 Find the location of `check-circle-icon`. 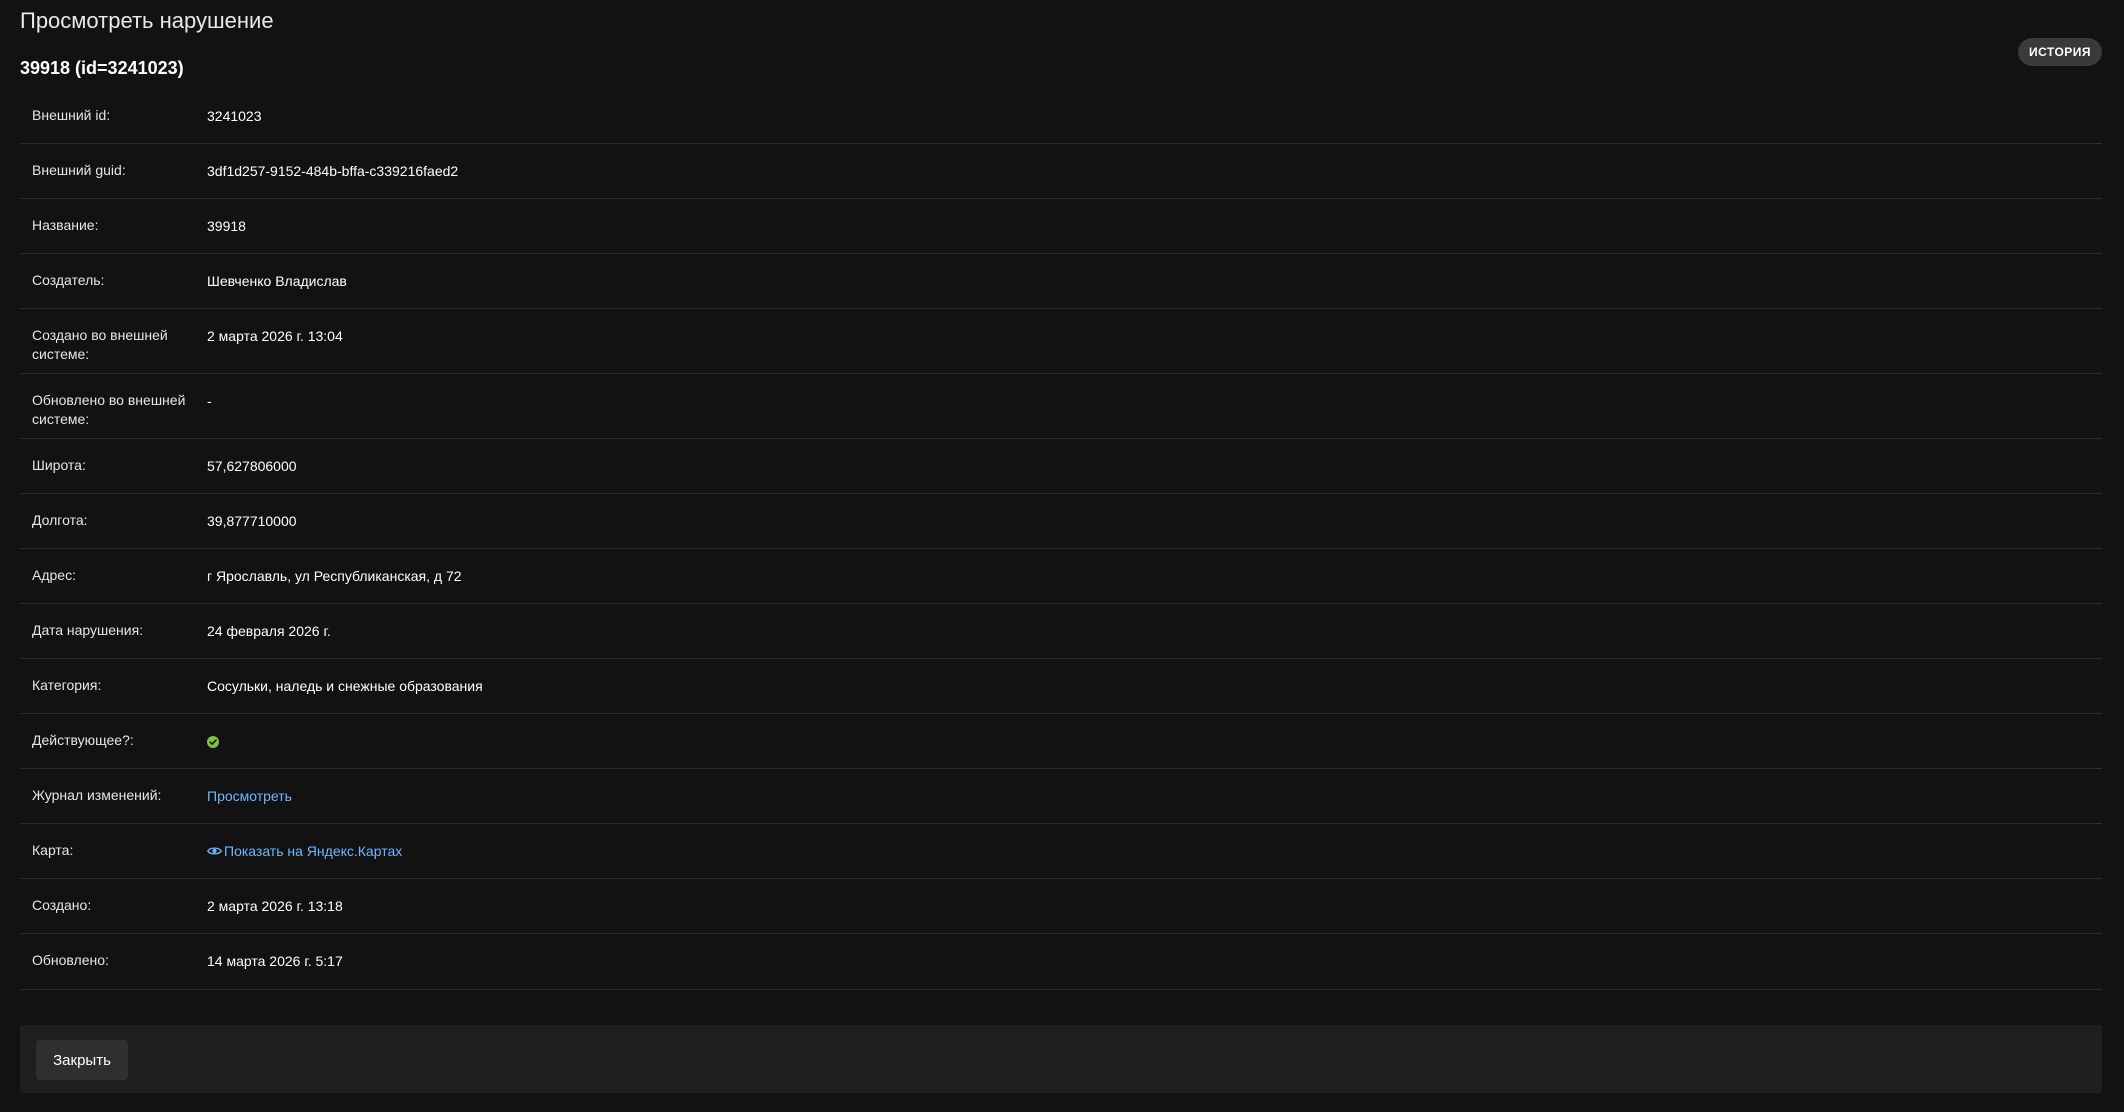

check-circle-icon is located at coordinates (213, 742).